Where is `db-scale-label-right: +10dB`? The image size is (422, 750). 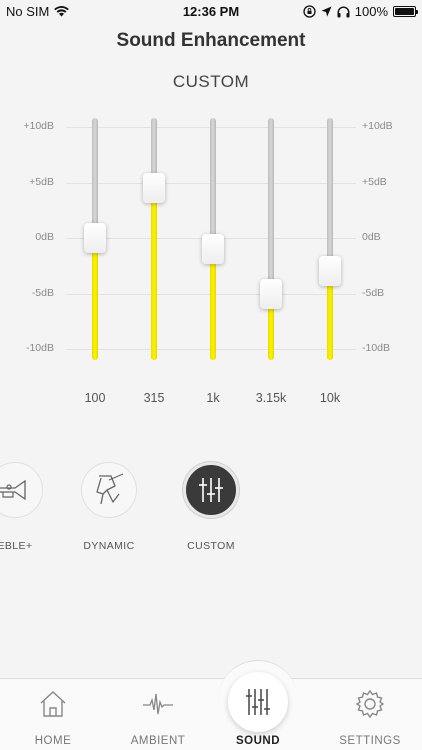 db-scale-label-right: +10dB is located at coordinates (377, 126).